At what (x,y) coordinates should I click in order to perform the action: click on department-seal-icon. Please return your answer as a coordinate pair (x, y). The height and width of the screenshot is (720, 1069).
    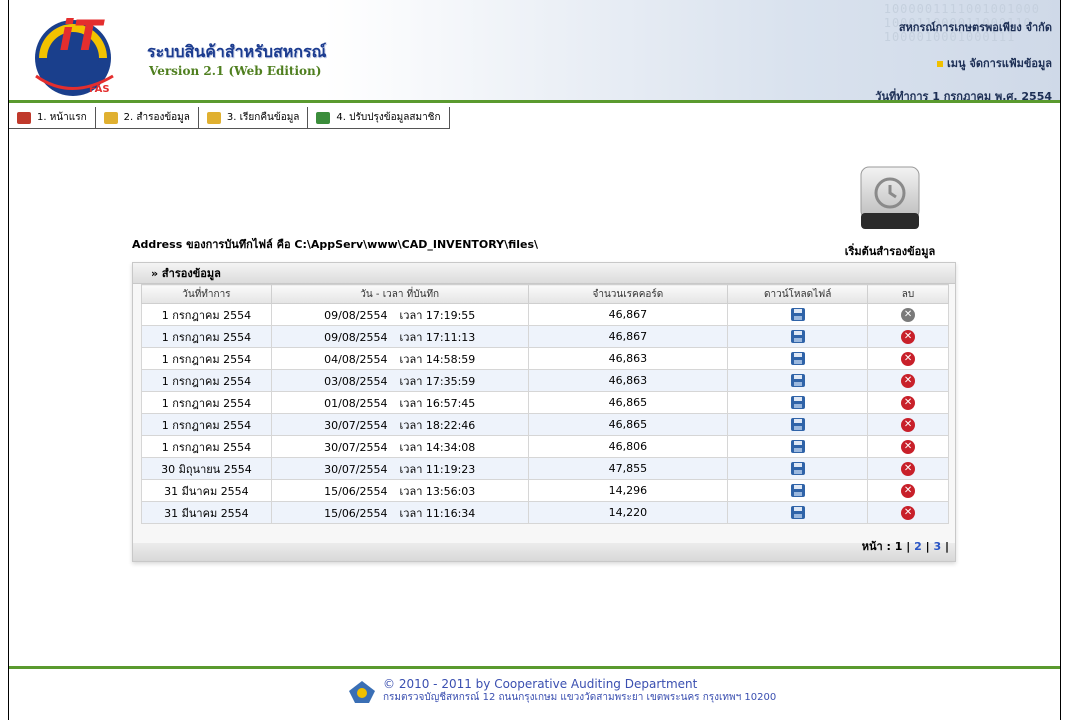
    Looking at the image, I should click on (362, 691).